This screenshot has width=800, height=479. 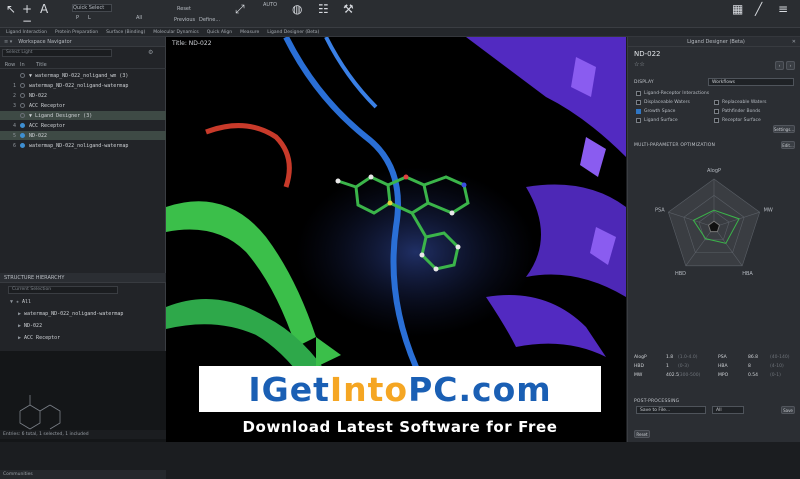 I want to click on table-row: 3 ACC Receptor, so click(x=83, y=105).